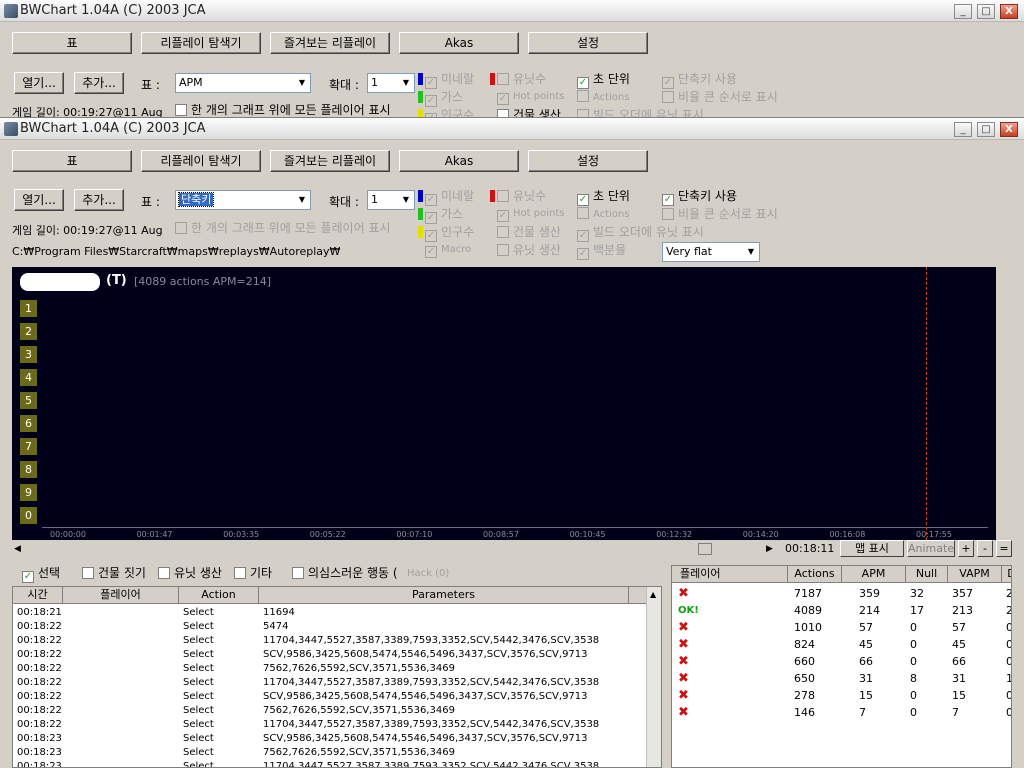 This screenshot has height=768, width=1024. Describe the element at coordinates (345, 574) in the screenshot. I see `filter-suspicious-checkbox: 의심스러운 행동 (` at that location.